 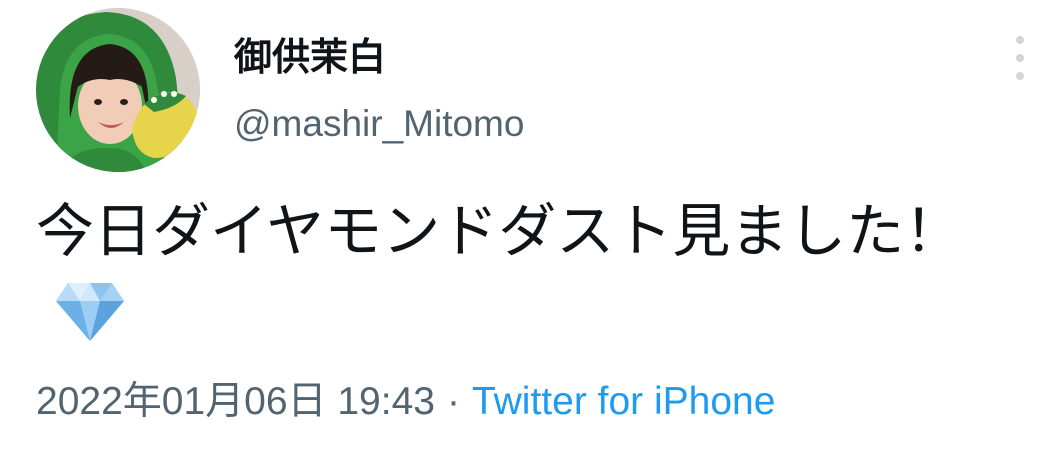 I want to click on avatar, so click(x=118, y=90).